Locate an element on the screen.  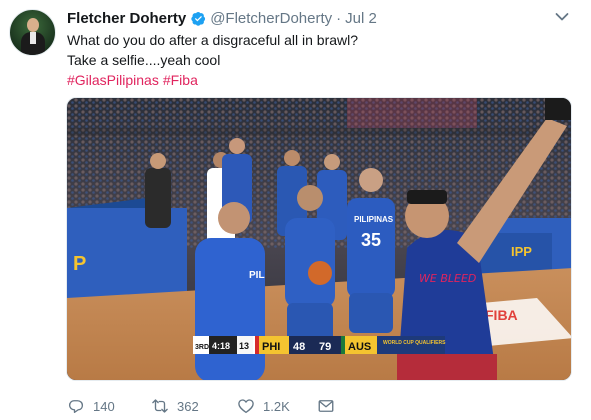
banner-letter: P is located at coordinates (79, 264).